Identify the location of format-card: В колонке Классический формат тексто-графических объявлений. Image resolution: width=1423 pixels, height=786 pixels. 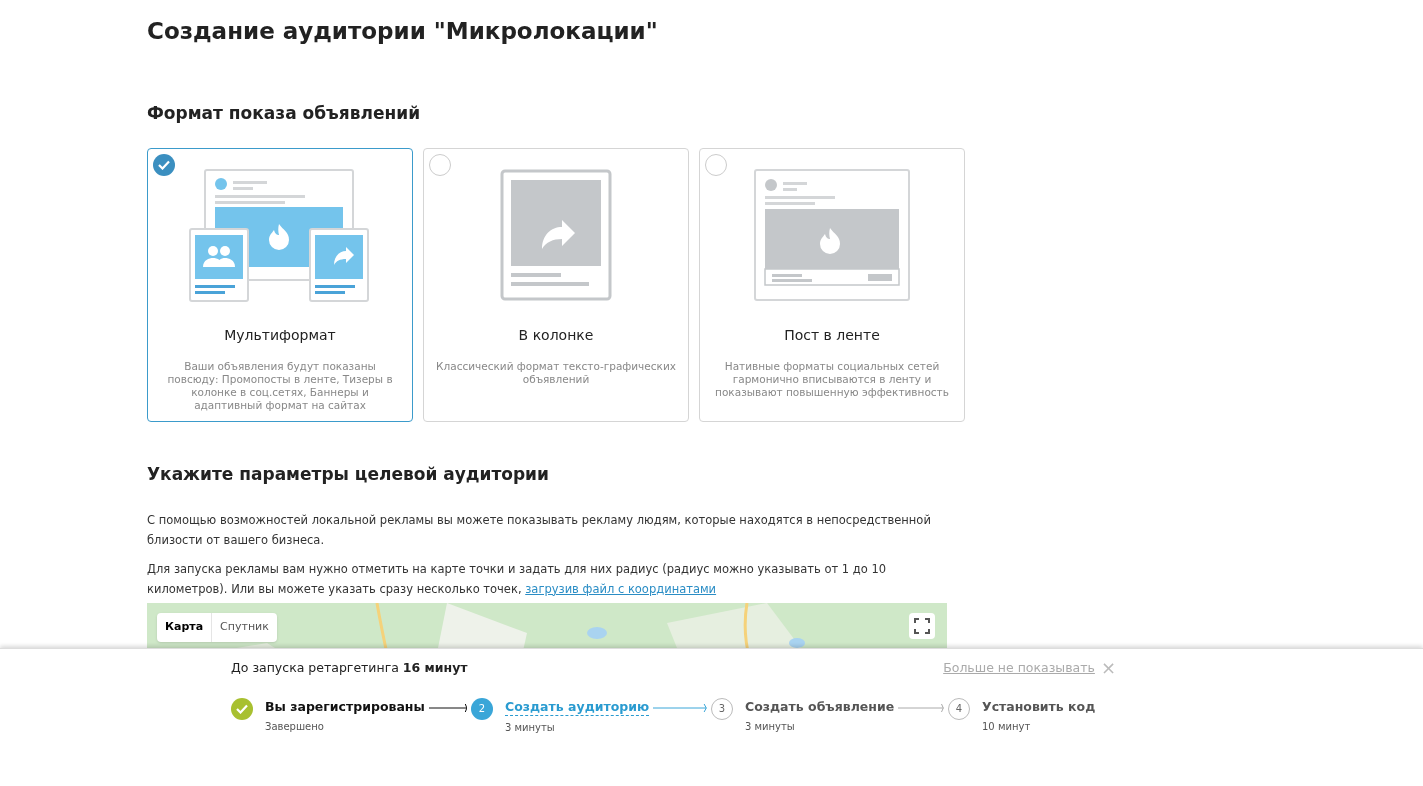
(556, 285).